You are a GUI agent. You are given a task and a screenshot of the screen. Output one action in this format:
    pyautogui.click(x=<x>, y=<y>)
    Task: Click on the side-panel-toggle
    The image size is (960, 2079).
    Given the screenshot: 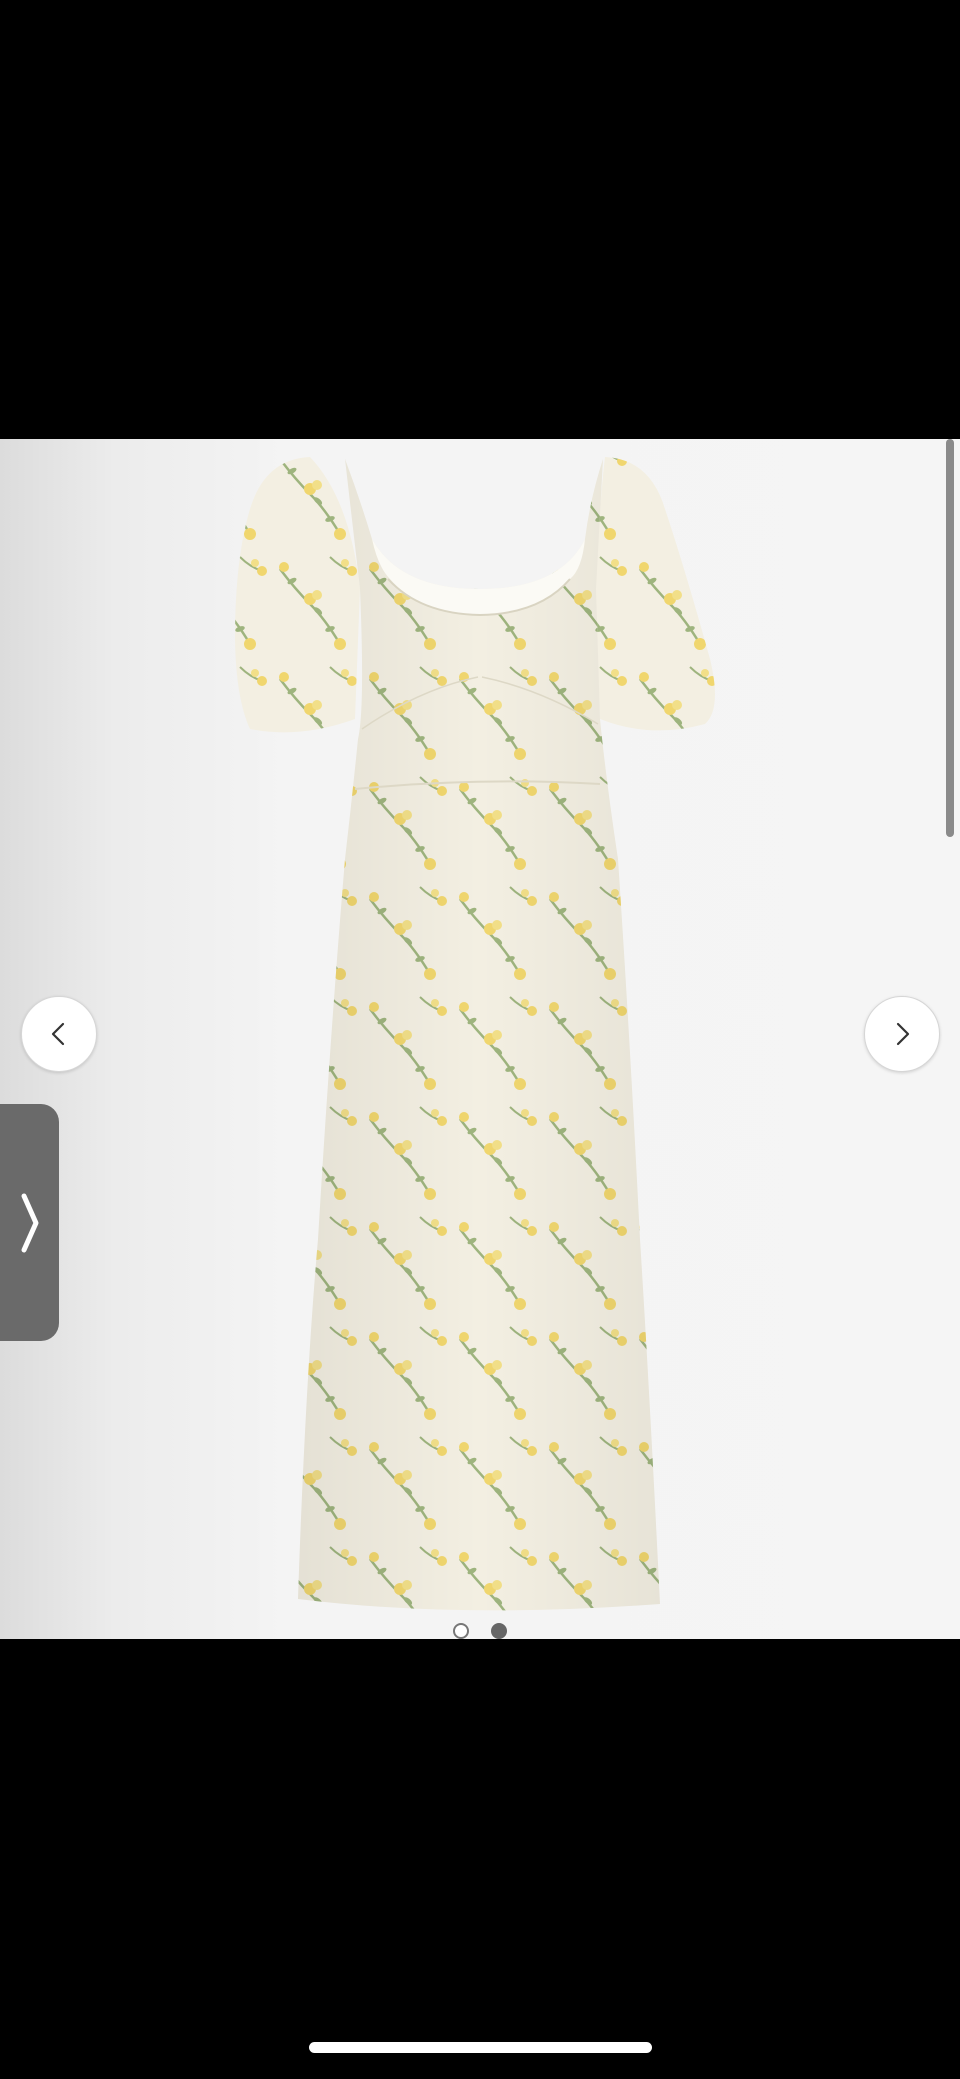 What is the action you would take?
    pyautogui.click(x=29, y=1222)
    